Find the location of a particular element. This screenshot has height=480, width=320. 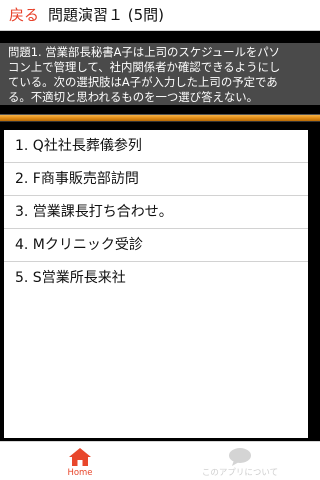

choice-5: 5. S営業所長来社 is located at coordinates (156, 278).